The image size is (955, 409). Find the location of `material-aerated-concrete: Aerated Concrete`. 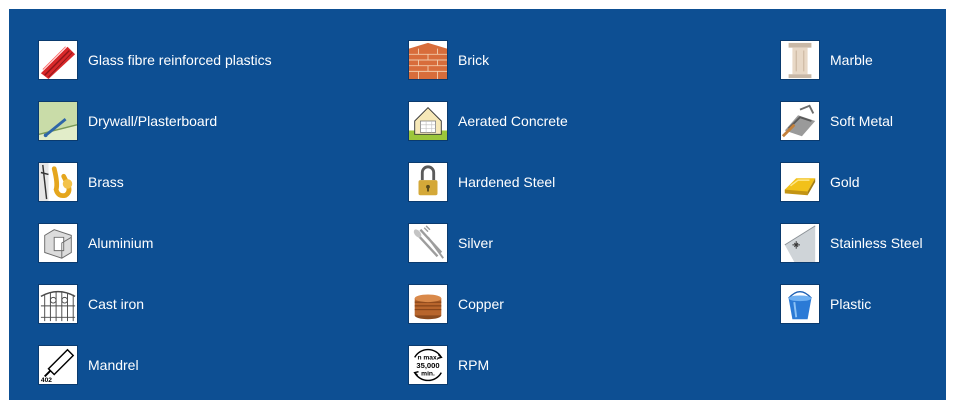

material-aerated-concrete: Aerated Concrete is located at coordinates (488, 121).